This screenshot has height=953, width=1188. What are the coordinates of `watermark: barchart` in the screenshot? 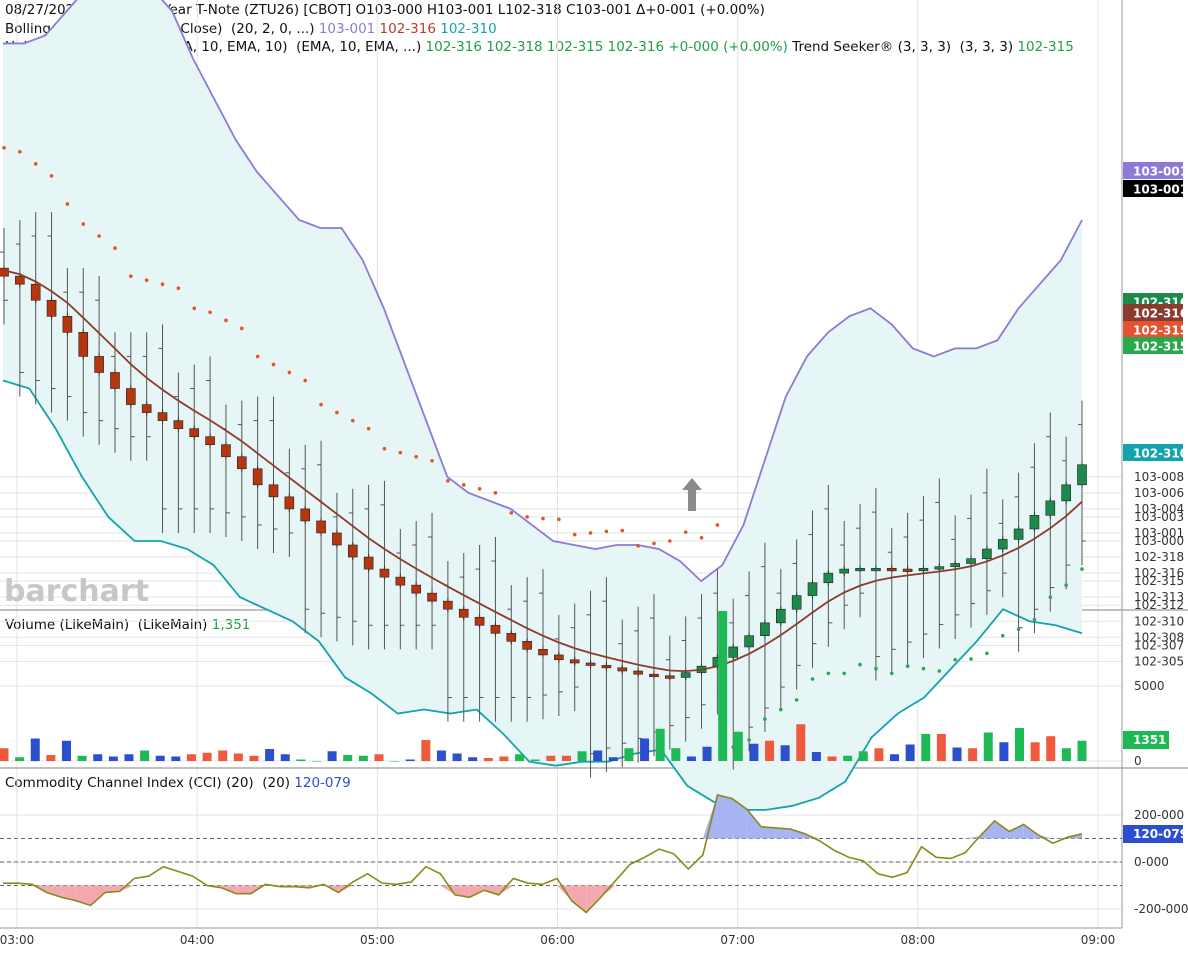 It's located at (76, 591).